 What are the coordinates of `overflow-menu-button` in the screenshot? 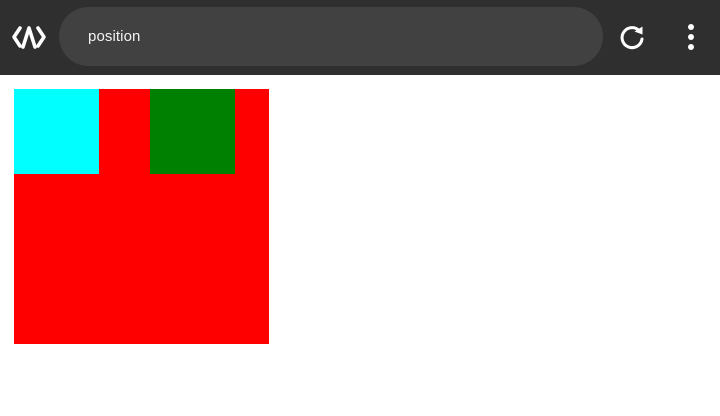 It's located at (691, 37).